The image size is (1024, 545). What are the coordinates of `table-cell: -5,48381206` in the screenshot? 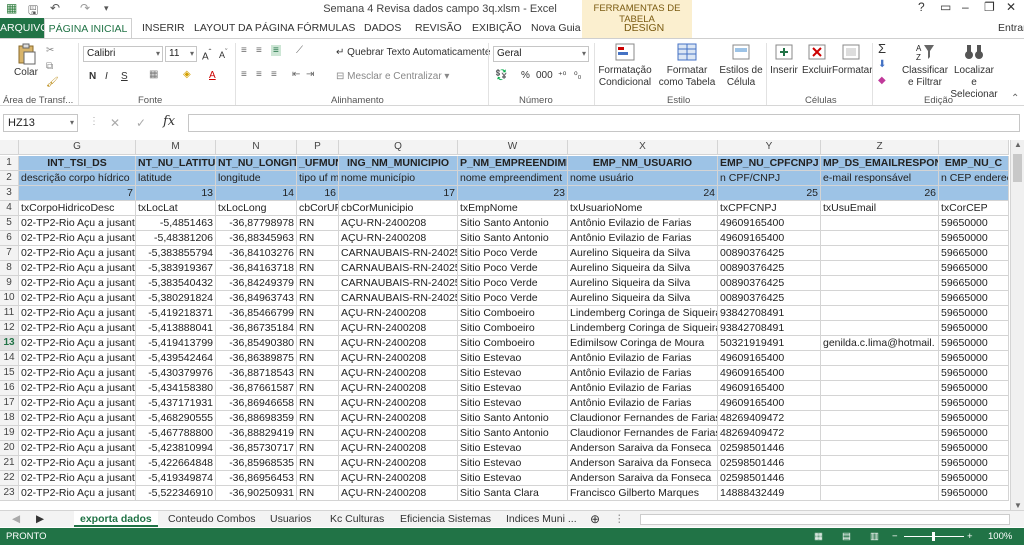 It's located at (176, 238).